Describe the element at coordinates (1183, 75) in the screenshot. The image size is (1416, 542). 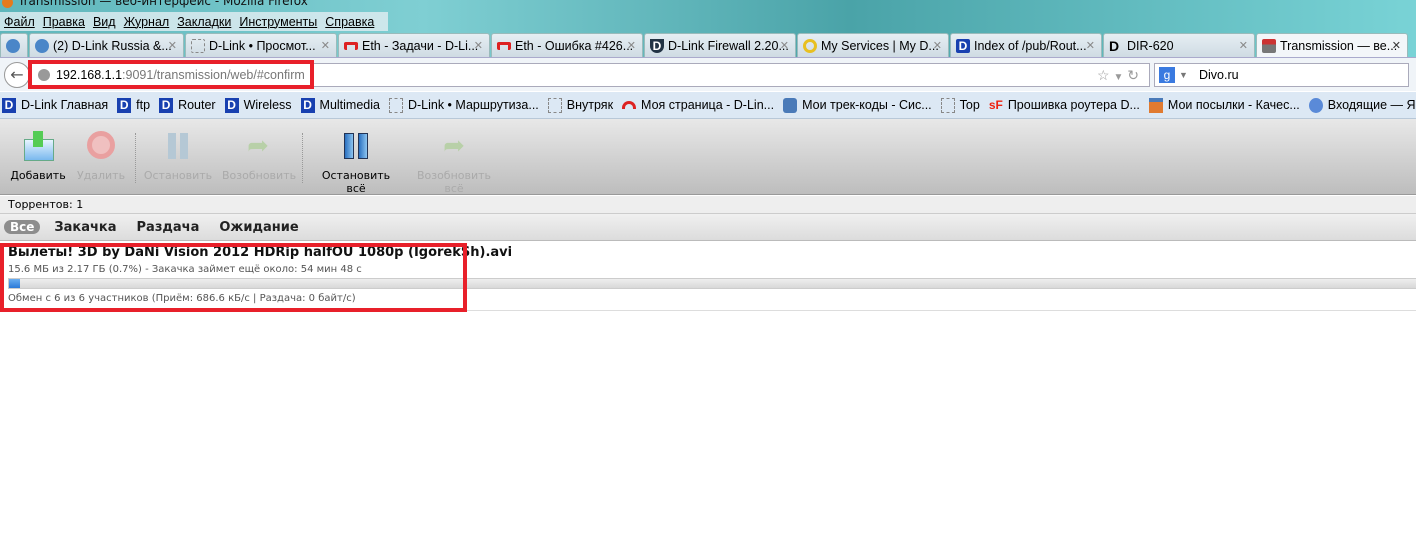
I see `chevron-down-icon: ▼` at that location.